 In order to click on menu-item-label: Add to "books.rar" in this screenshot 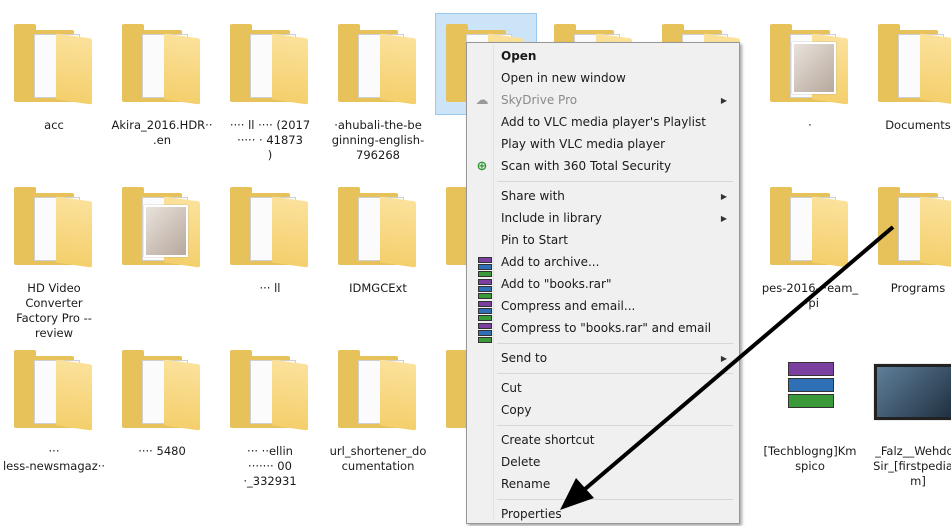, I will do `click(556, 284)`.